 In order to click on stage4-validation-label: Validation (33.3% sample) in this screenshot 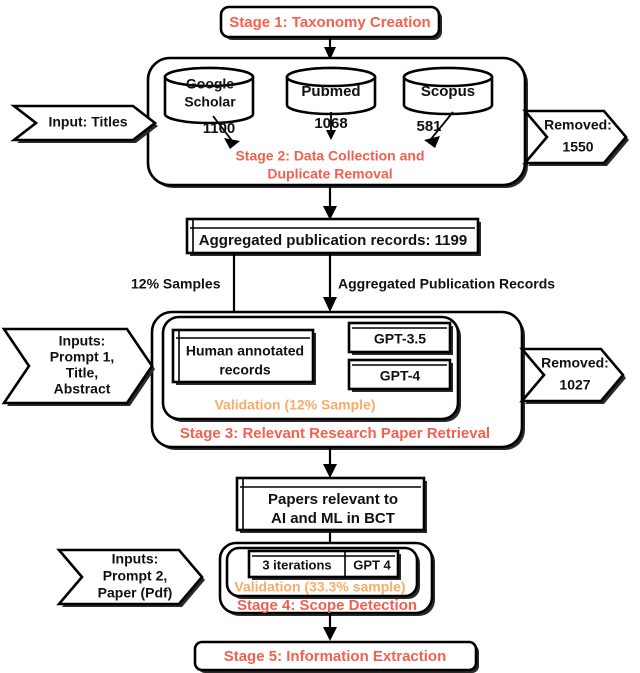, I will do `click(319, 587)`.